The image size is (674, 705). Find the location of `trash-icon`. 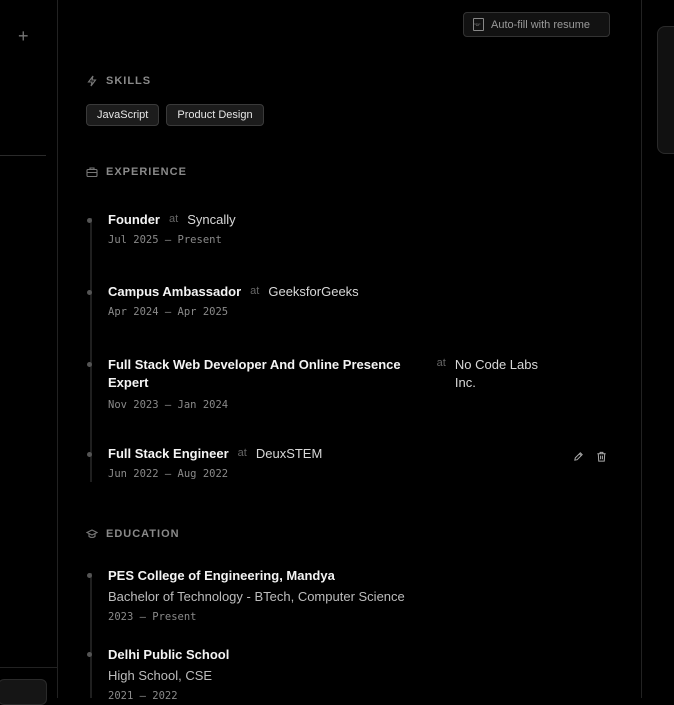

trash-icon is located at coordinates (601, 456).